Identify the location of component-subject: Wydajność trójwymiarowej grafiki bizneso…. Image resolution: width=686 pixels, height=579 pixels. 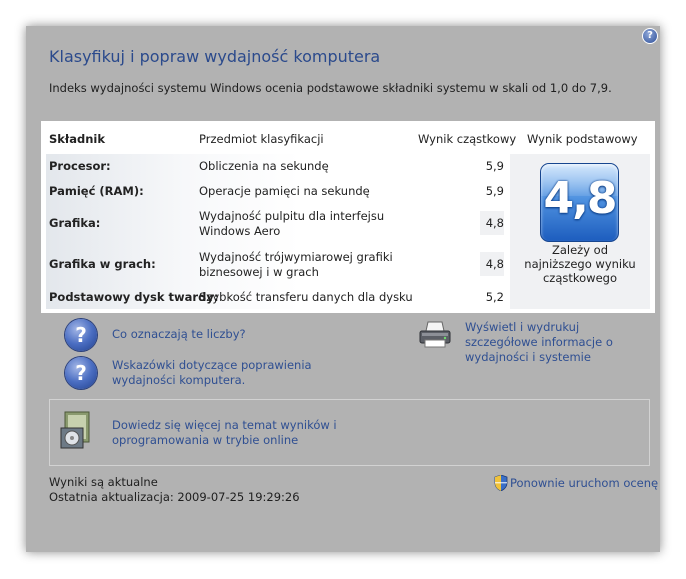
(296, 264).